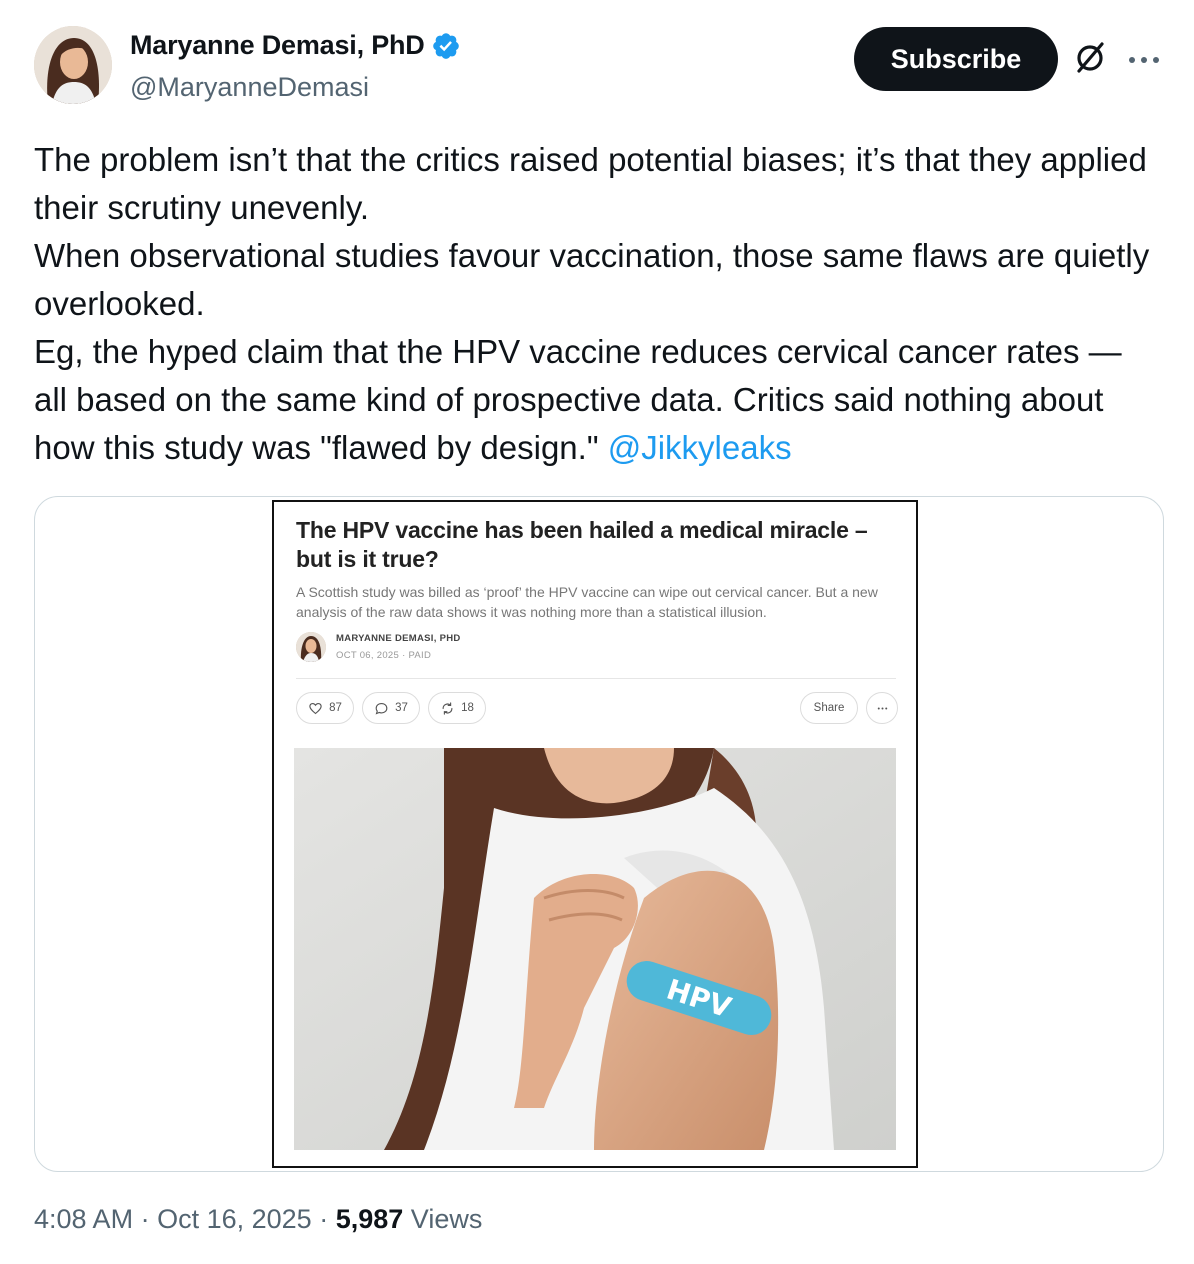  What do you see at coordinates (277, 45) in the screenshot?
I see `author-display-name: Maryanne Demasi, PhD` at bounding box center [277, 45].